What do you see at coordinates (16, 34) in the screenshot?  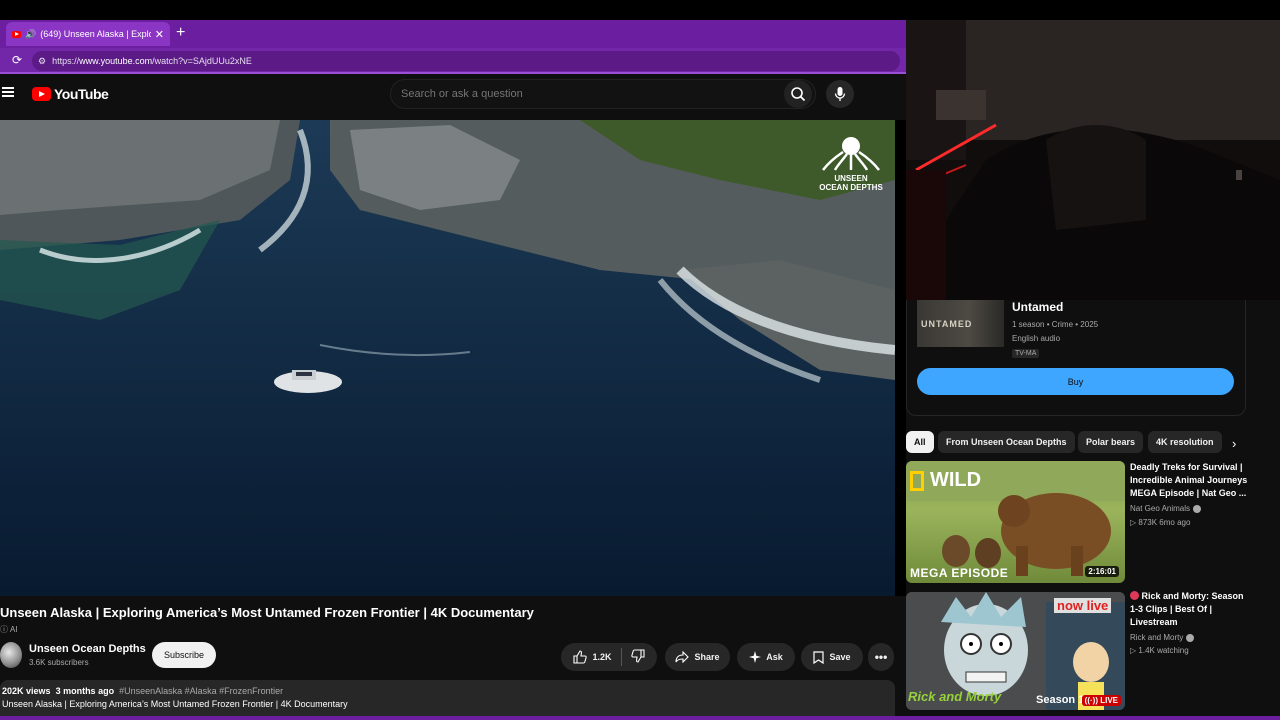 I see `youtube-favicon-icon` at bounding box center [16, 34].